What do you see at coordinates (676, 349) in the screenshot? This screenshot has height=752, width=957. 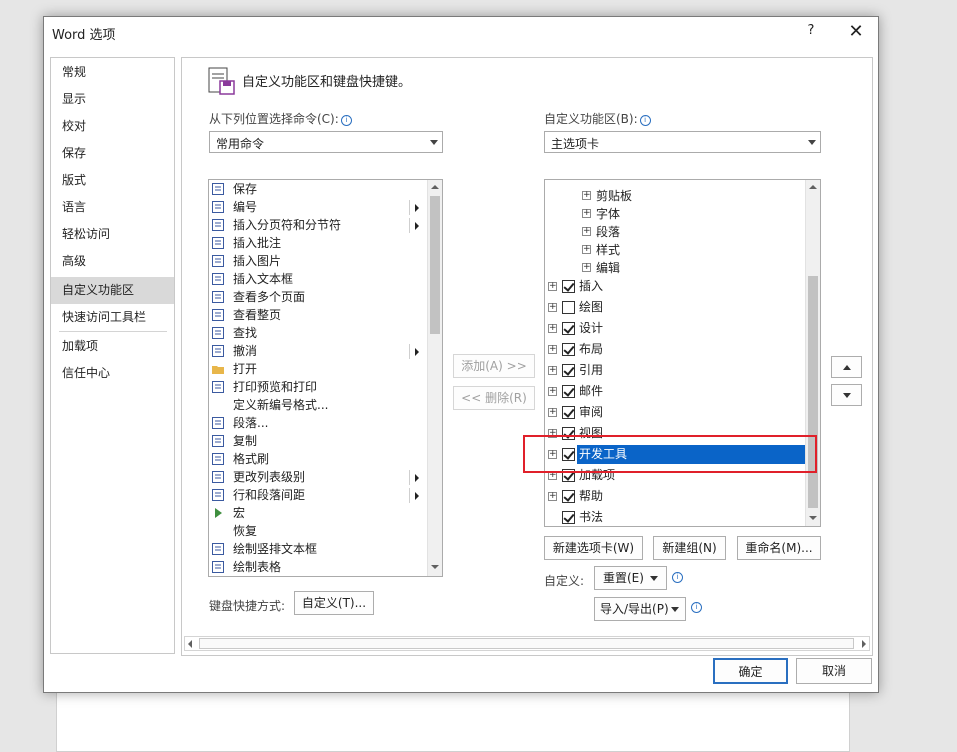 I see `ribbon-tab-item: + 布局` at bounding box center [676, 349].